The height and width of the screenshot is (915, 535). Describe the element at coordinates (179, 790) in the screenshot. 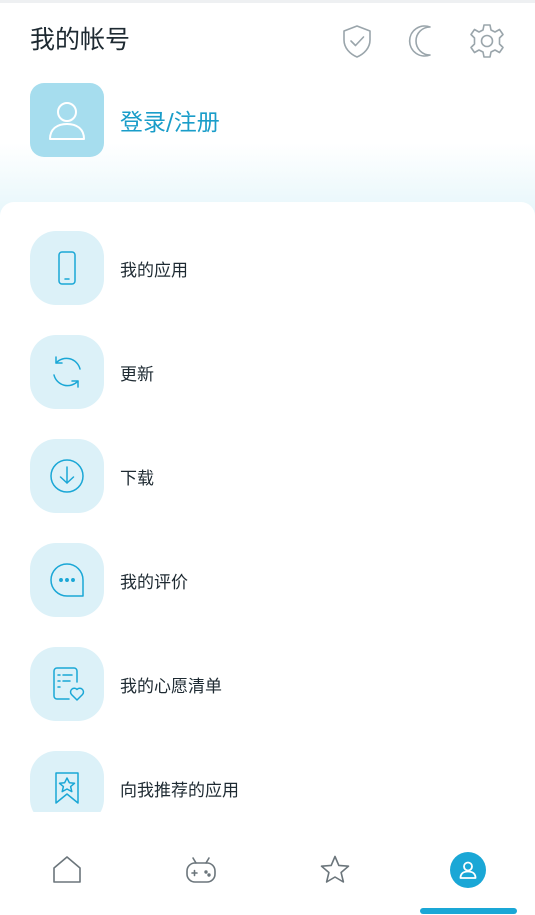

I see `menu-label: 向我推荐的应用` at that location.